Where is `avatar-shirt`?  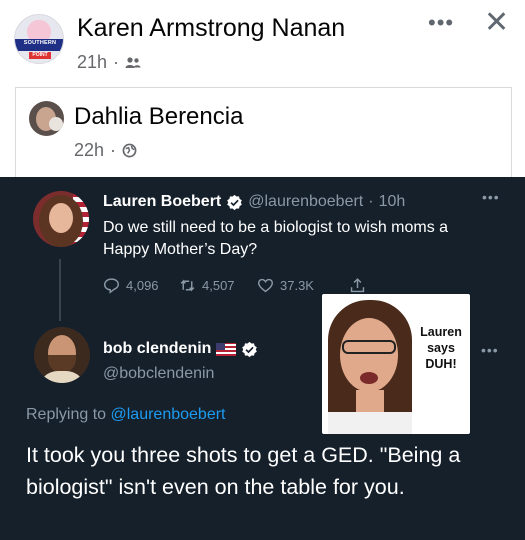
avatar-shirt is located at coordinates (62, 377).